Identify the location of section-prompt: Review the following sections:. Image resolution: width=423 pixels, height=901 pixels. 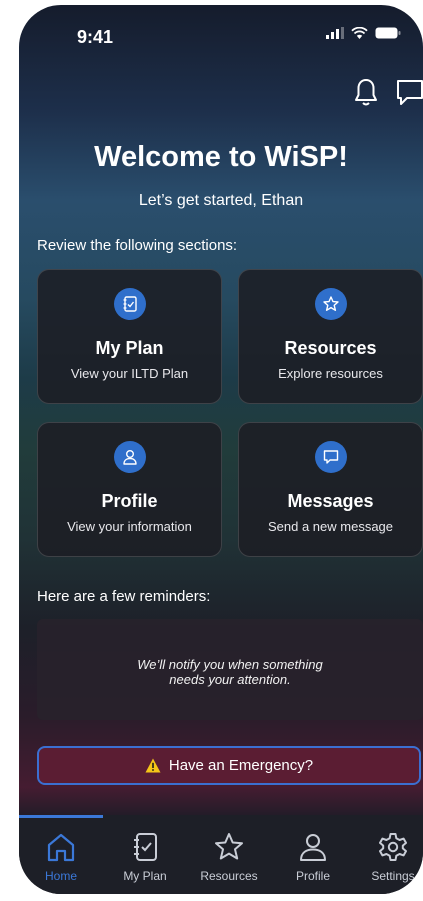
(137, 245).